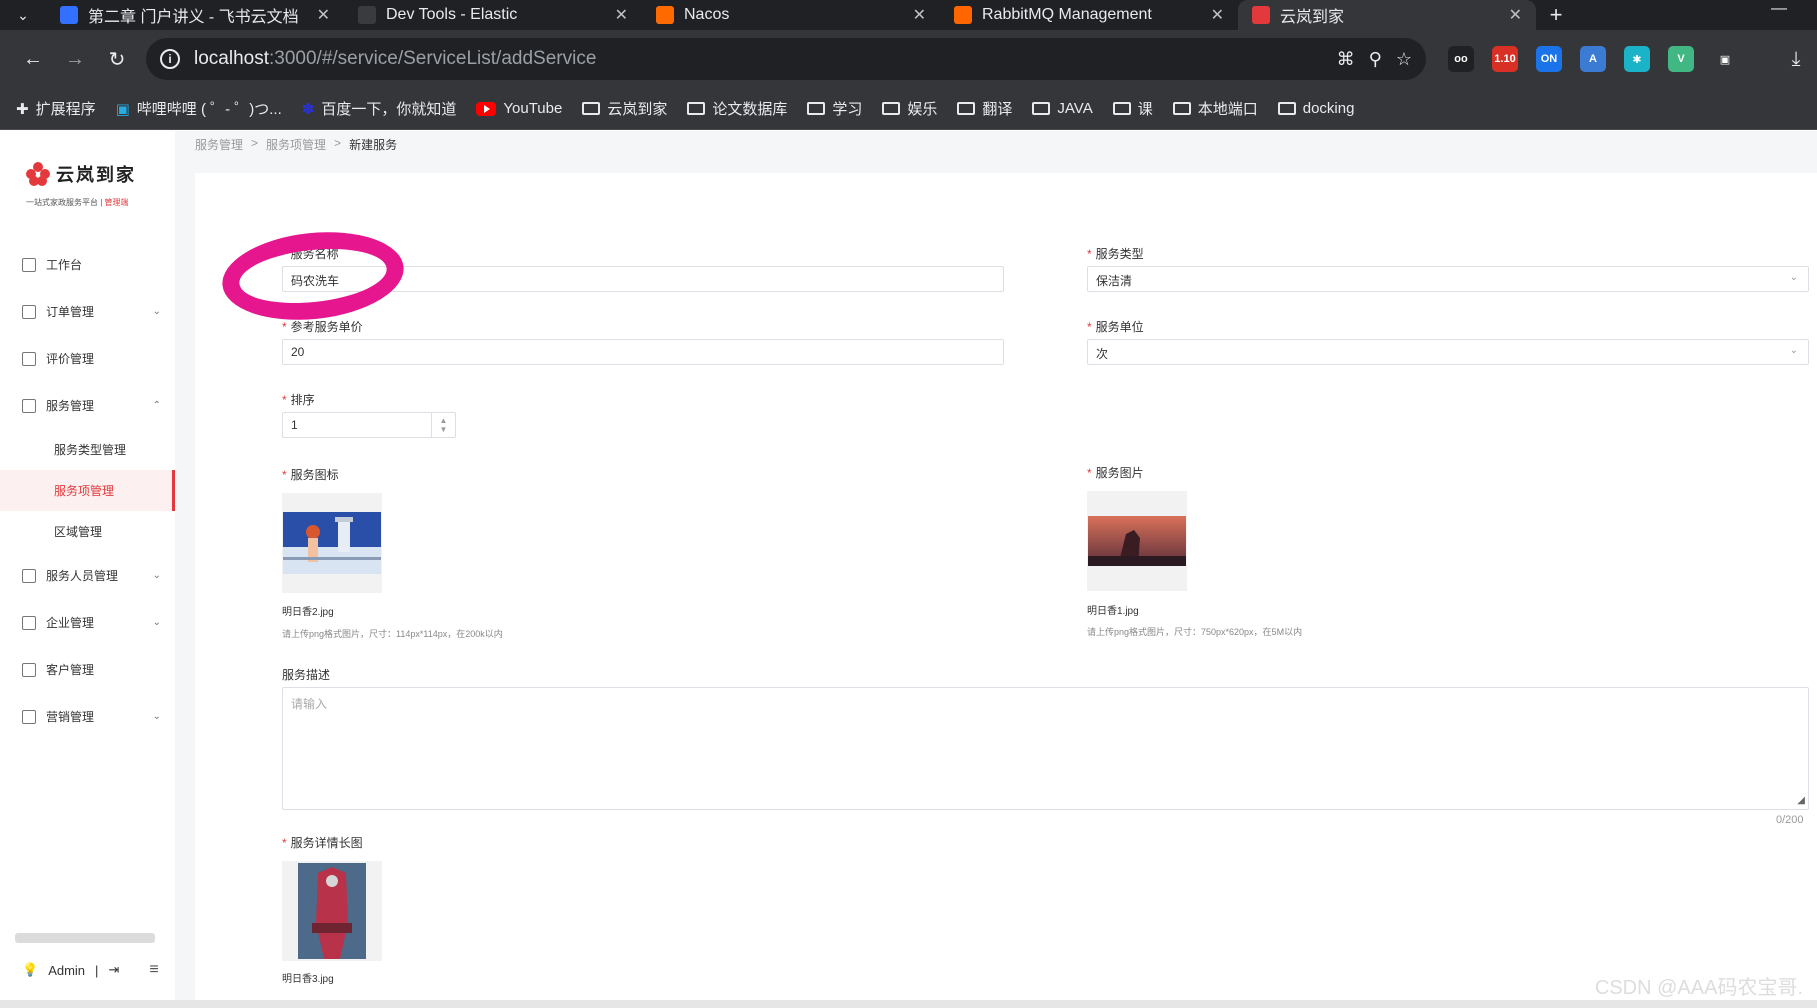  Describe the element at coordinates (1593, 59) in the screenshot. I see `translate-ext-icon: A` at that location.